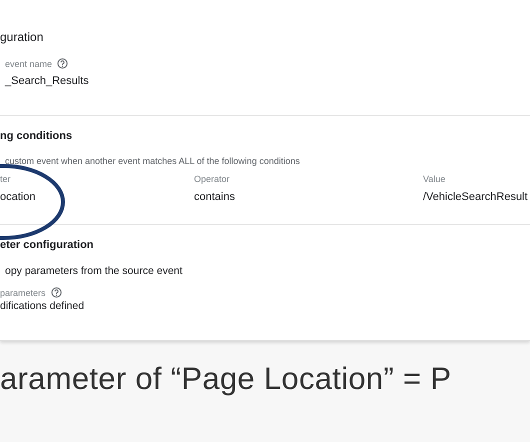 The width and height of the screenshot is (530, 442). I want to click on field-label: parameters, so click(23, 293).